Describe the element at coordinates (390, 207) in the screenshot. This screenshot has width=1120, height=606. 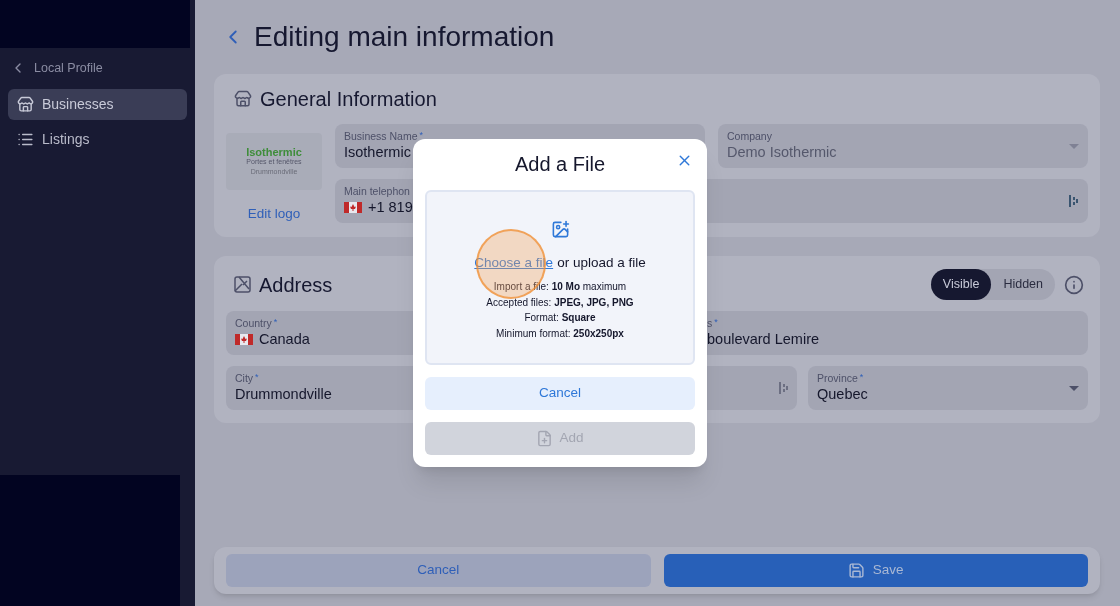
I see `field-value: +1 819` at that location.